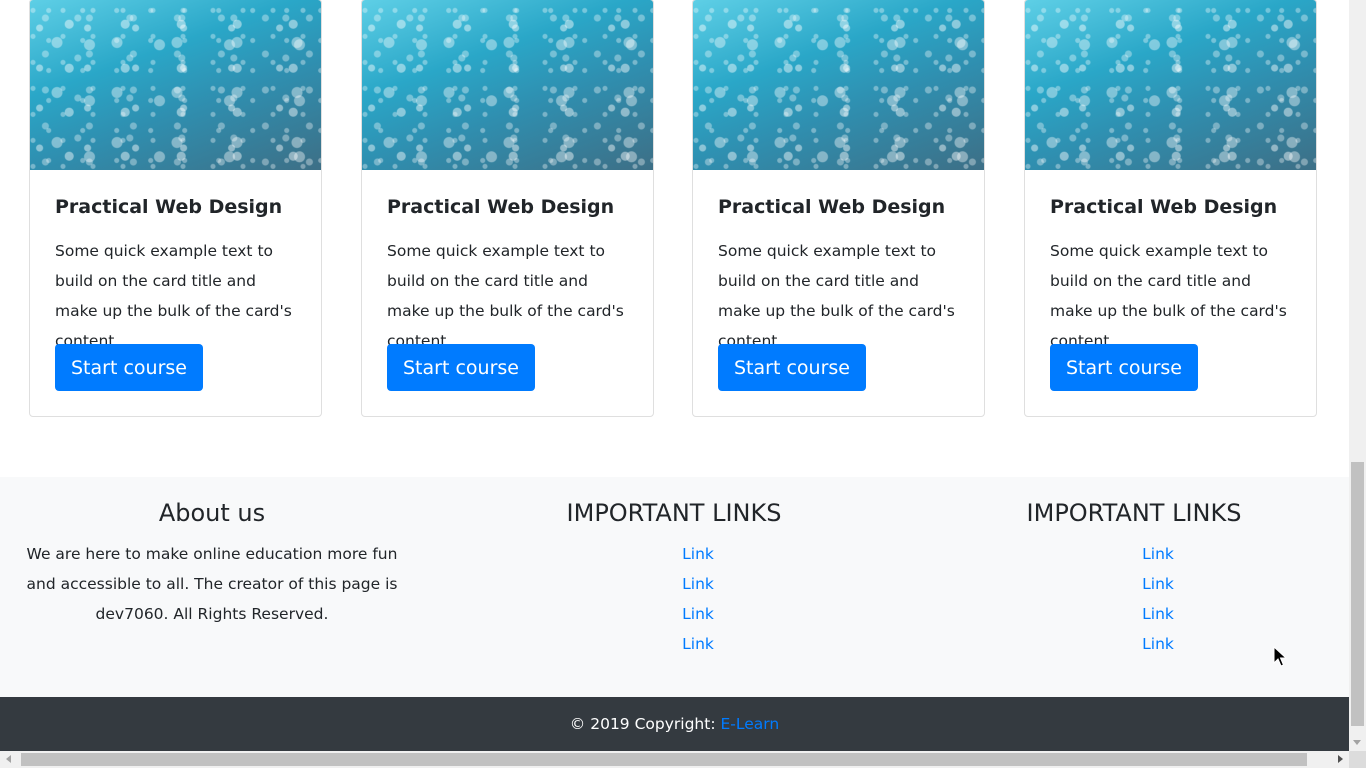 The height and width of the screenshot is (768, 1366). Describe the element at coordinates (1280, 658) in the screenshot. I see `mouse-pointer-icon` at that location.